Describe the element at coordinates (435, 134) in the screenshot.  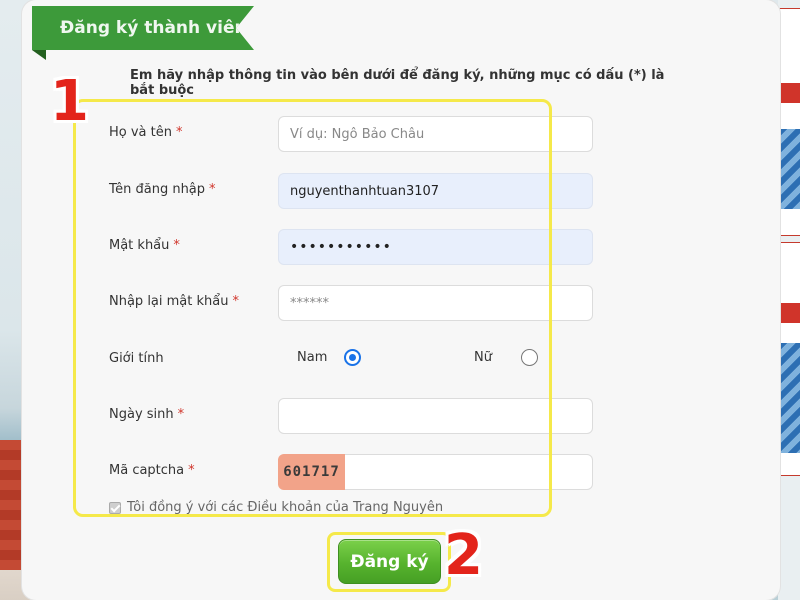
I see `fullname-input` at that location.